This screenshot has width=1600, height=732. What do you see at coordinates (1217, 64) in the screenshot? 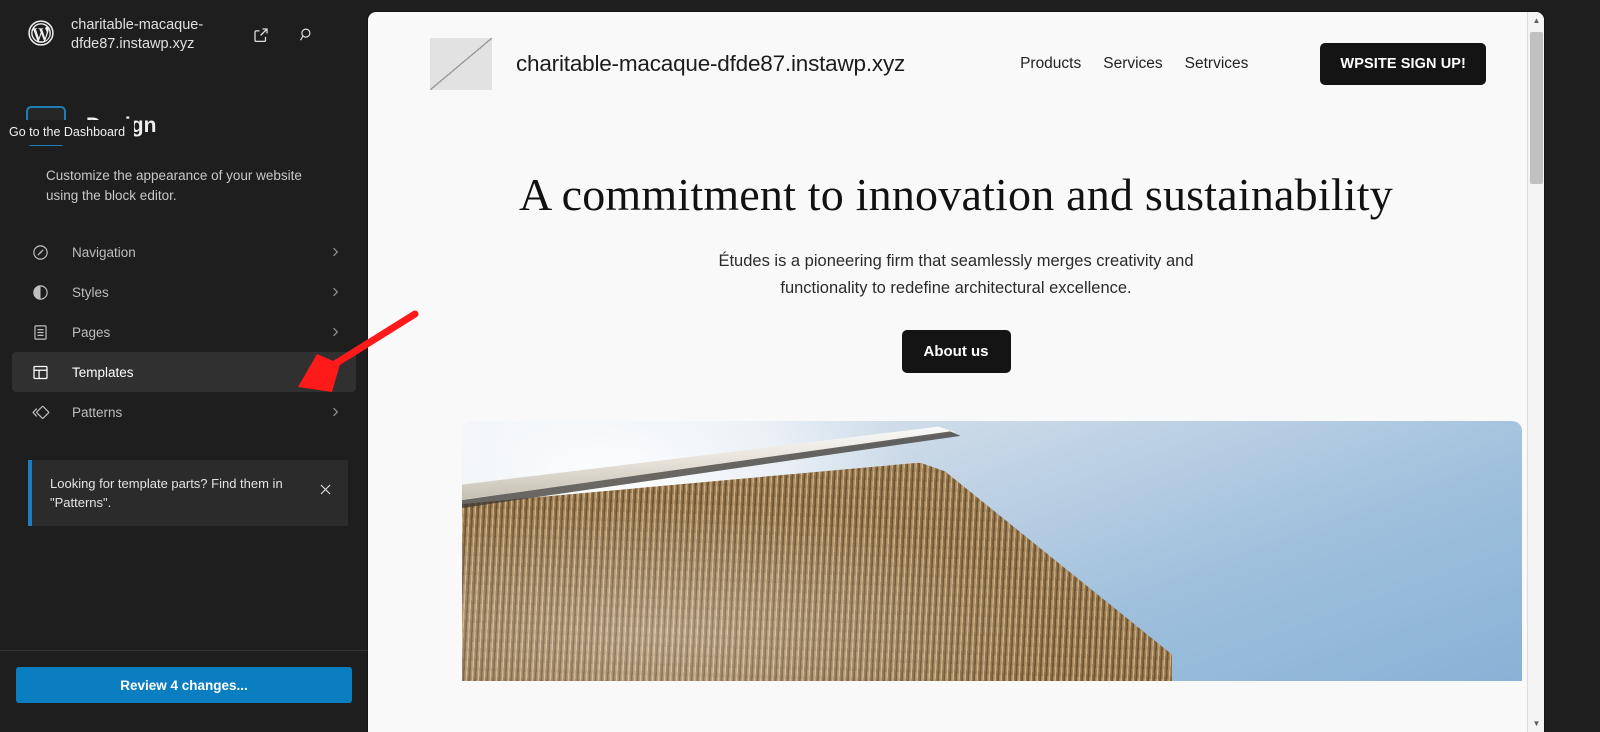
I see `nav-link-setrvices: Setrvices` at bounding box center [1217, 64].